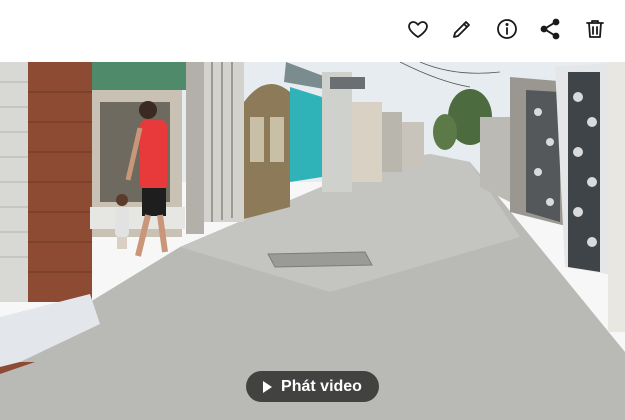 The width and height of the screenshot is (625, 420). I want to click on info-button, so click(507, 29).